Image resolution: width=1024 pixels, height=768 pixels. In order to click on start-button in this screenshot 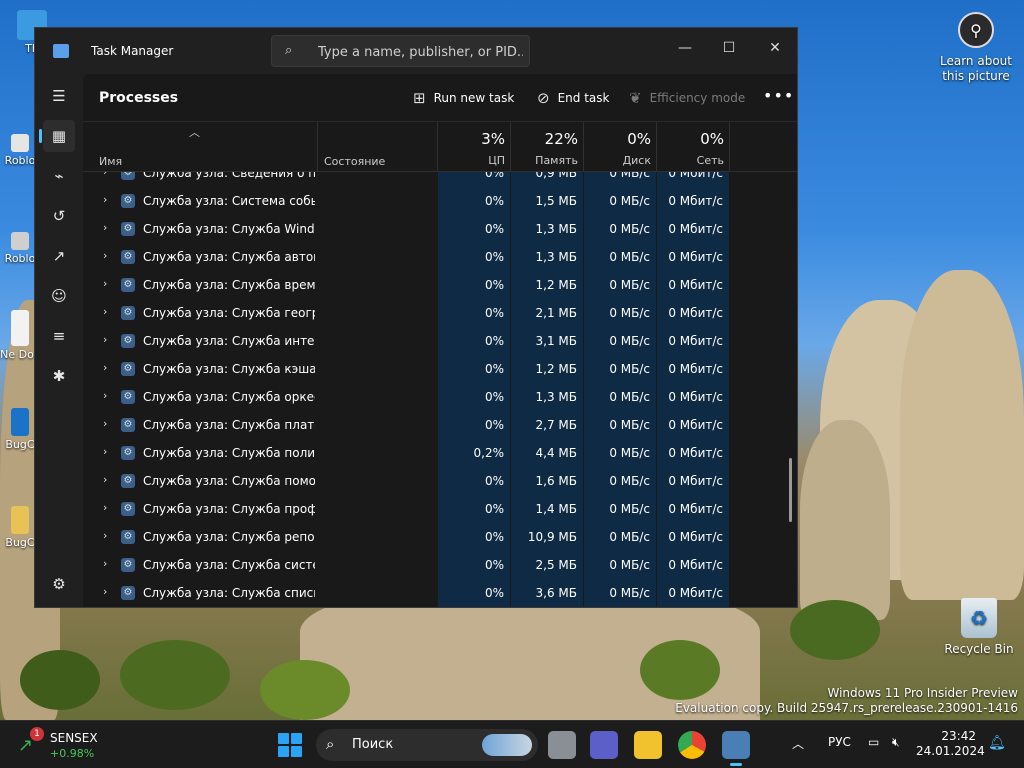, I will do `click(290, 745)`.